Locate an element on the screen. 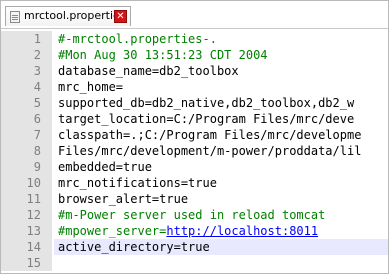 This screenshot has height=274, width=389. line-number-gutter: 3 is located at coordinates (26, 71).